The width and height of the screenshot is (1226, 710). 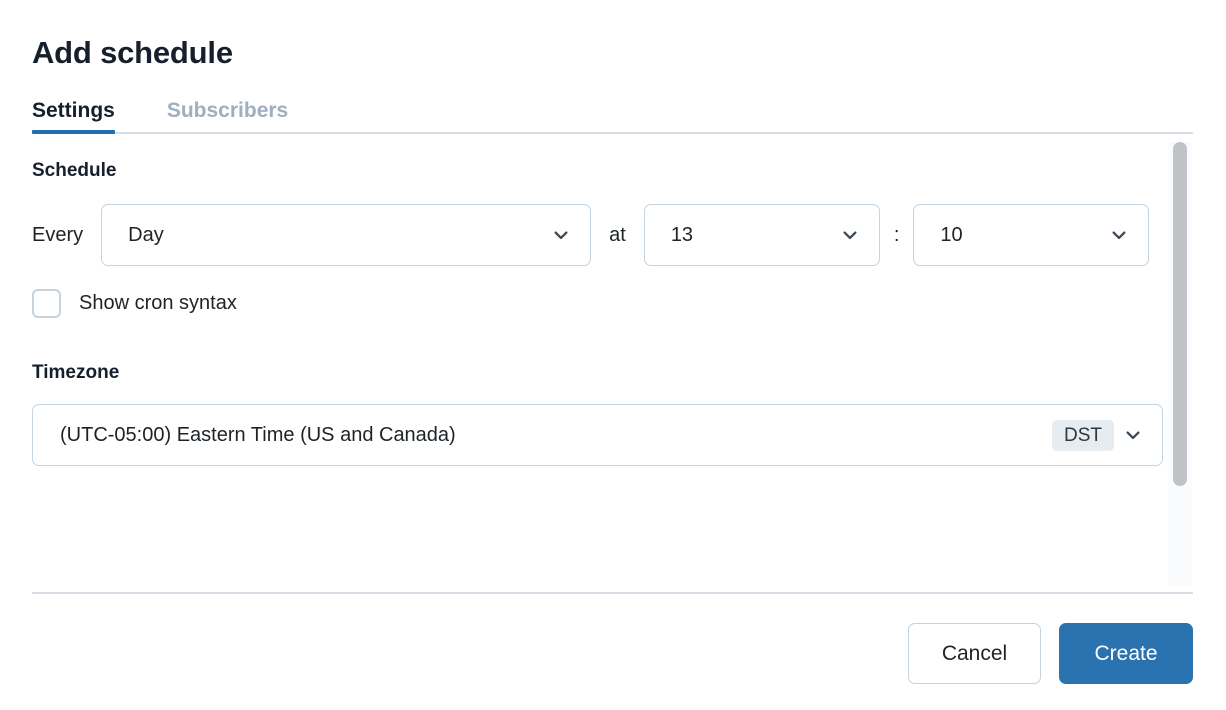 What do you see at coordinates (974, 653) in the screenshot?
I see `cancel-button: Cancel` at bounding box center [974, 653].